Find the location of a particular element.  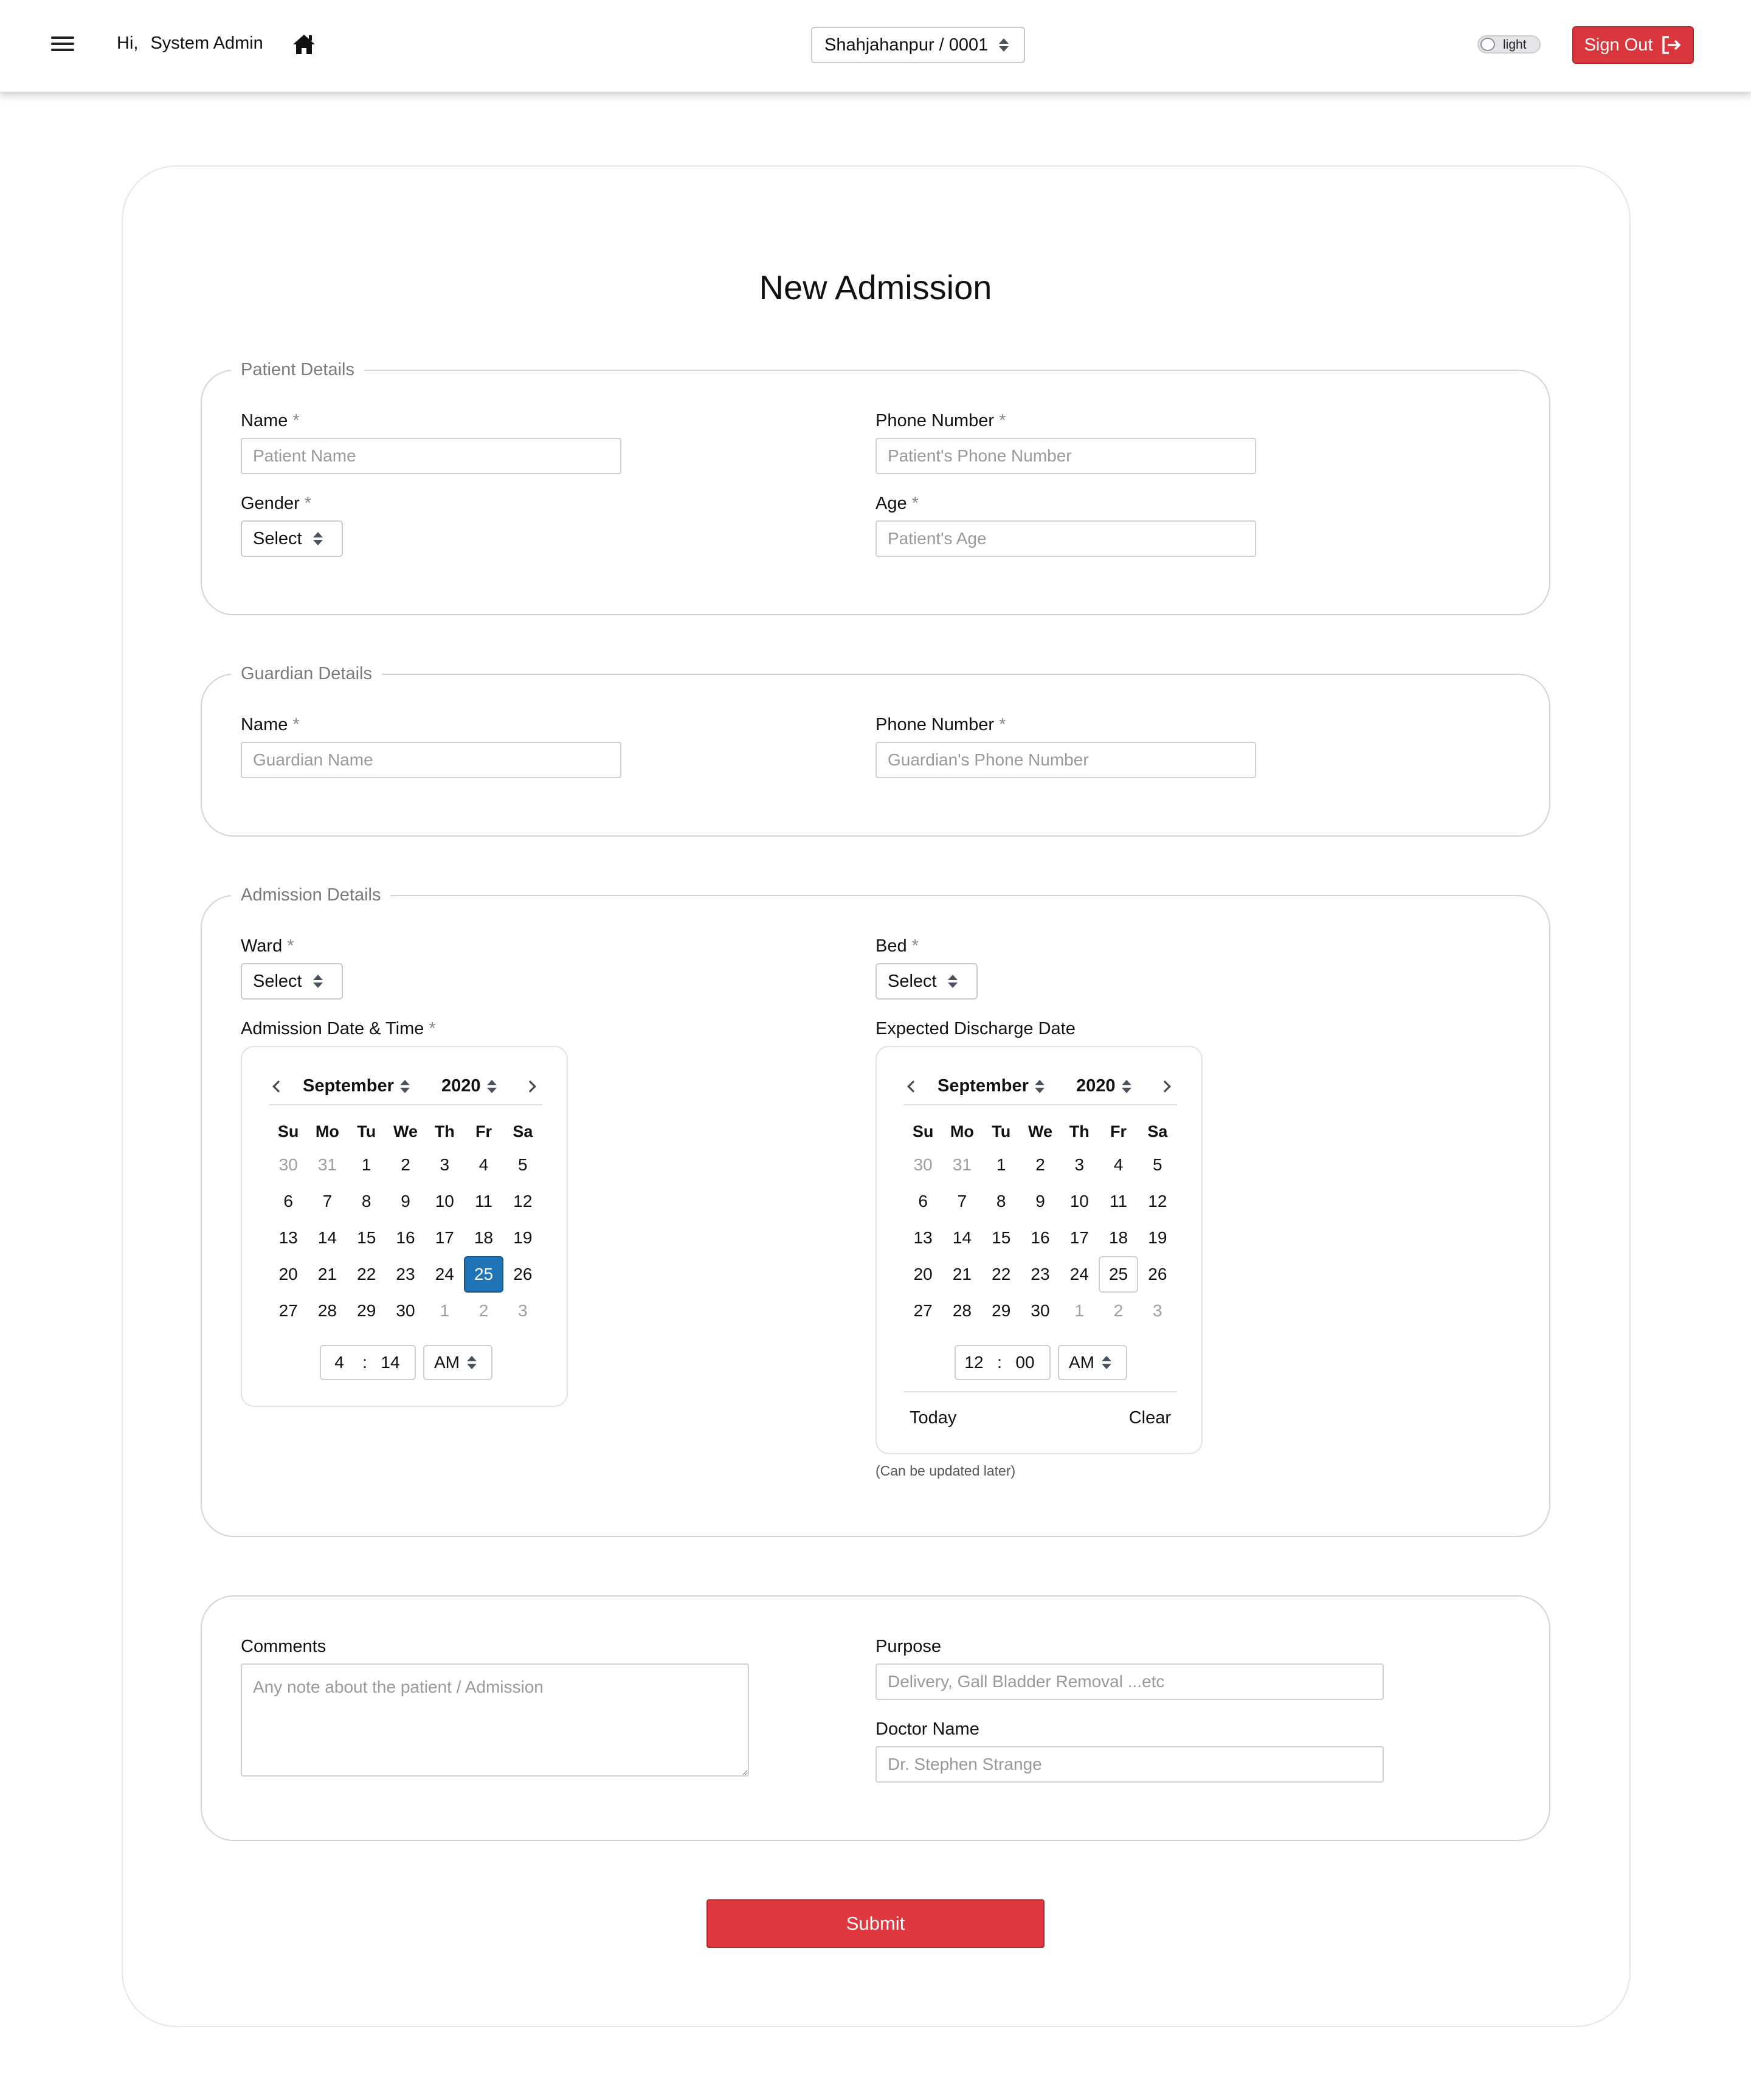

calendar-day: 23 is located at coordinates (1040, 1274).